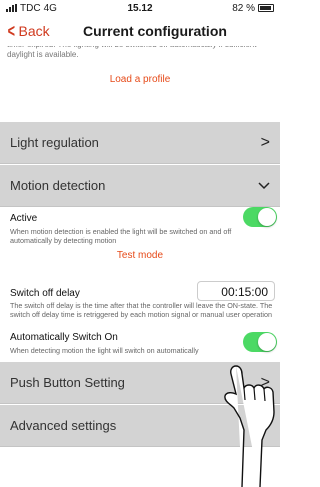 The image size is (320, 487). Describe the element at coordinates (54, 142) in the screenshot. I see `section-label: Light regulation` at that location.